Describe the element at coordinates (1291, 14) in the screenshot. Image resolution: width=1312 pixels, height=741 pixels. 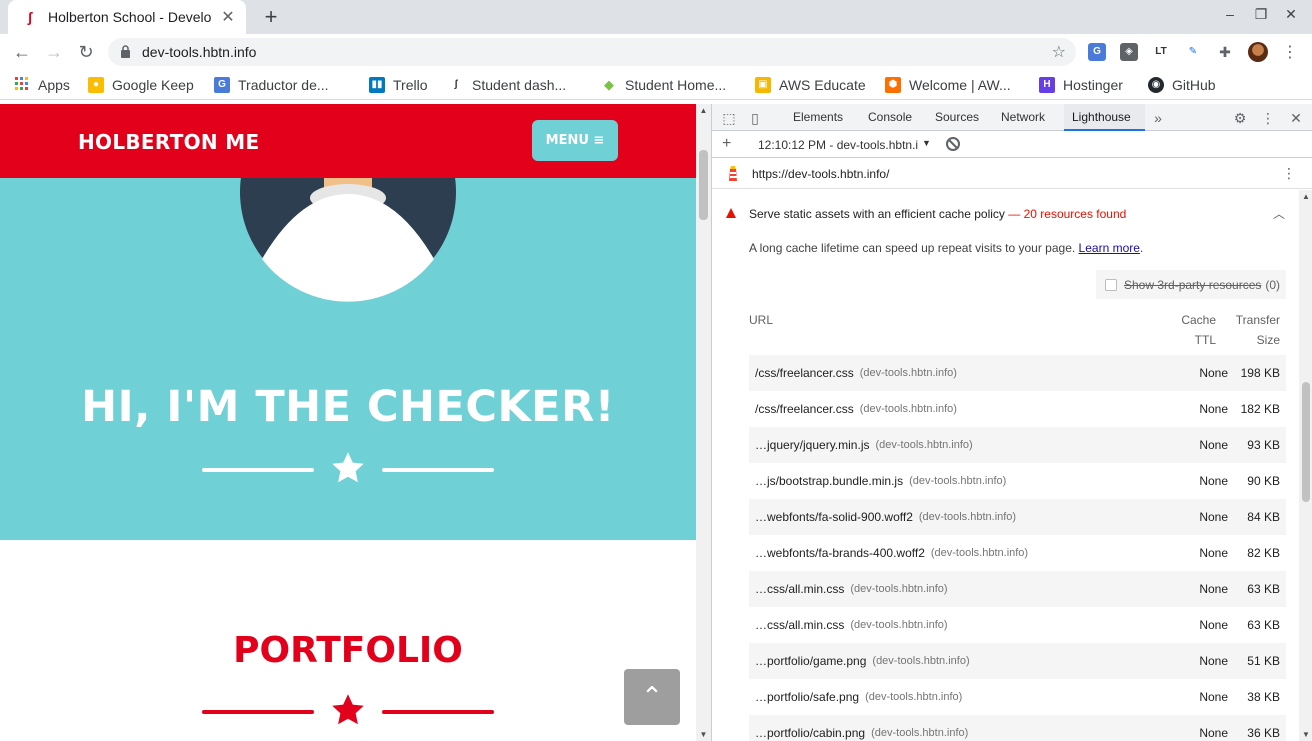
I see `window-close-button: ✕` at that location.